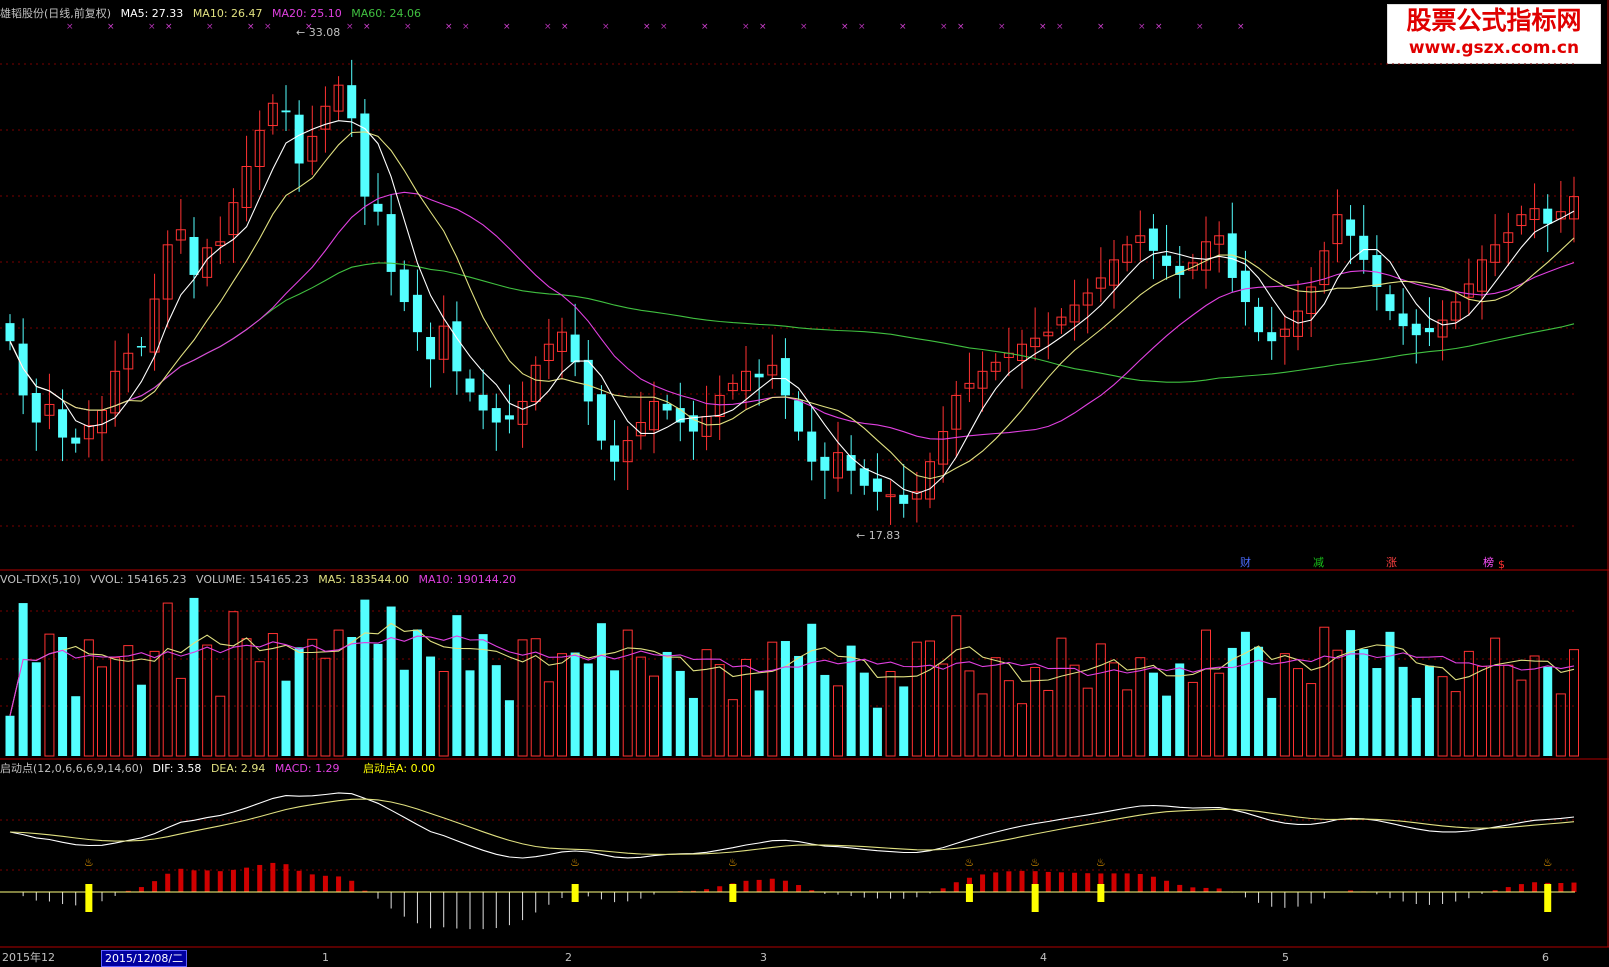 This screenshot has height=967, width=1609. I want to click on vol-ma10-label: MA10: 190144.20, so click(467, 579).